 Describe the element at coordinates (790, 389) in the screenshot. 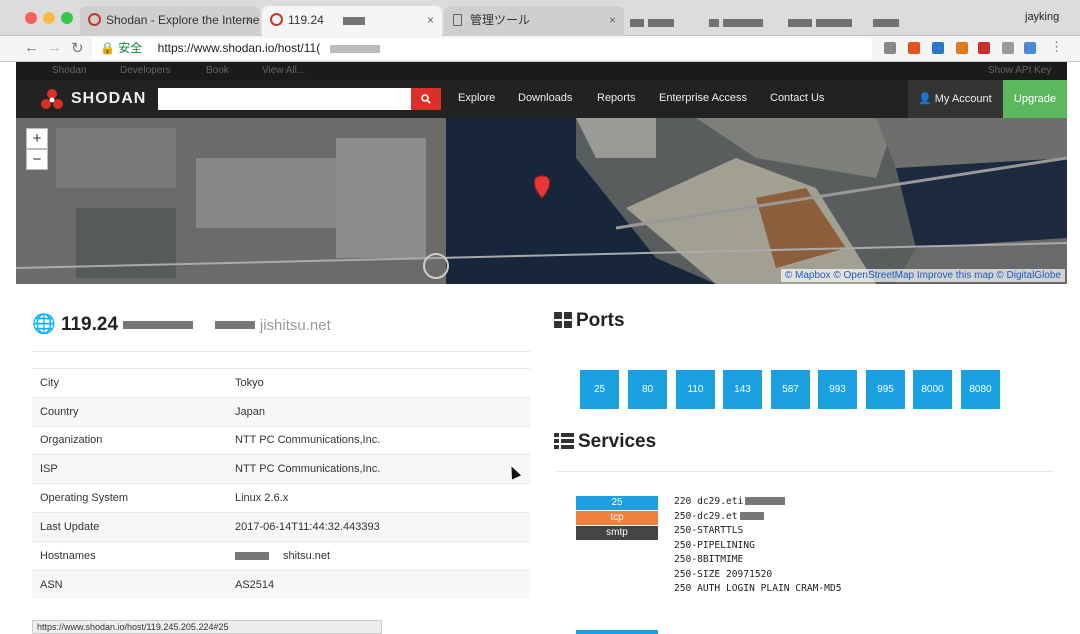

I see `port-tile: 587` at that location.